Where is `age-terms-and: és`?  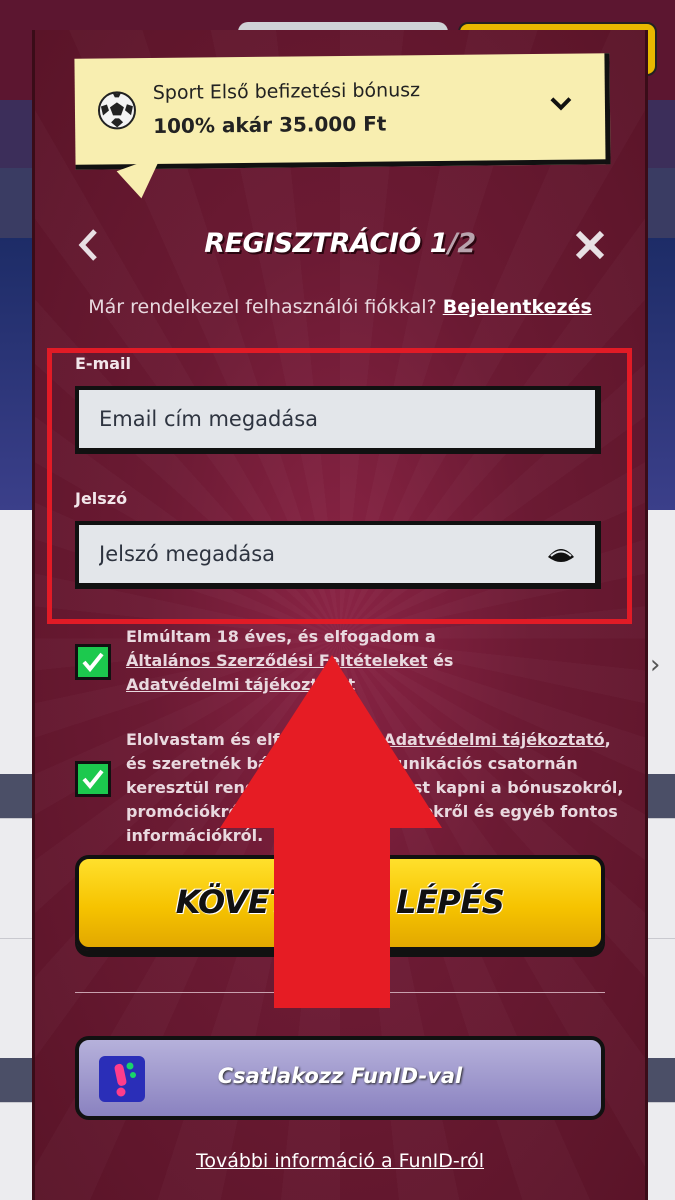
age-terms-and: és is located at coordinates (440, 660).